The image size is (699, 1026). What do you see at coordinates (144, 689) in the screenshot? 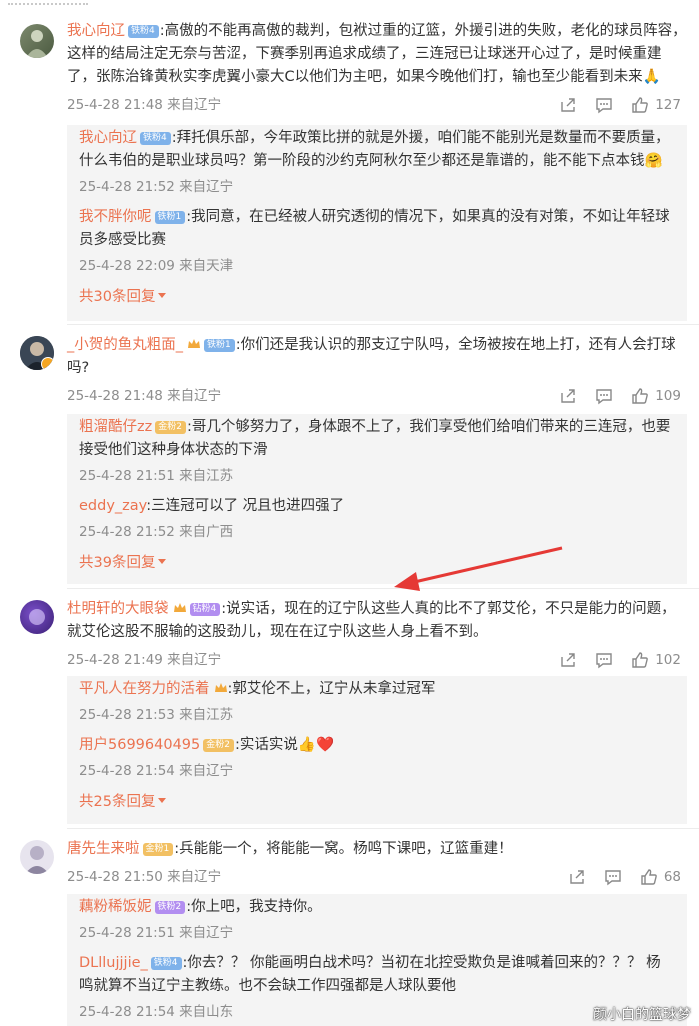
I see `reply-username: 平凡人在努力的活着` at bounding box center [144, 689].